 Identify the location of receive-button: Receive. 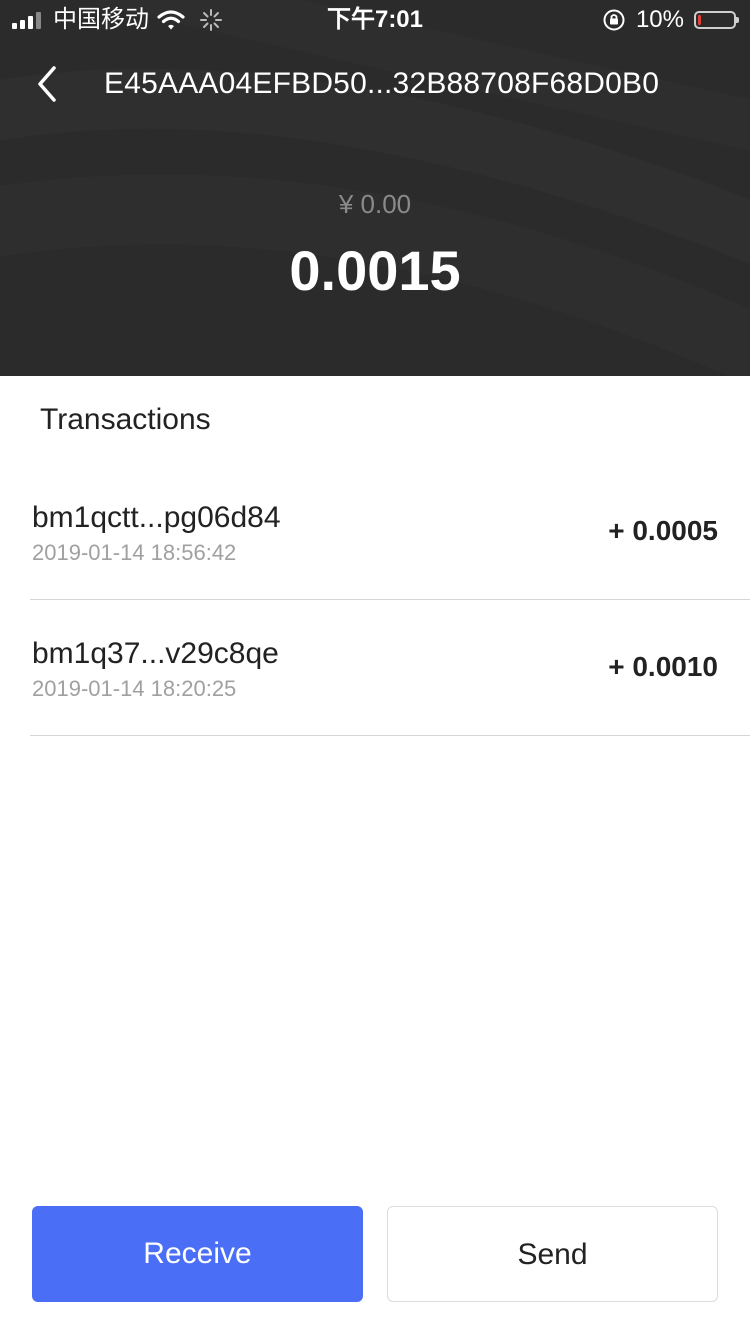
(197, 1254).